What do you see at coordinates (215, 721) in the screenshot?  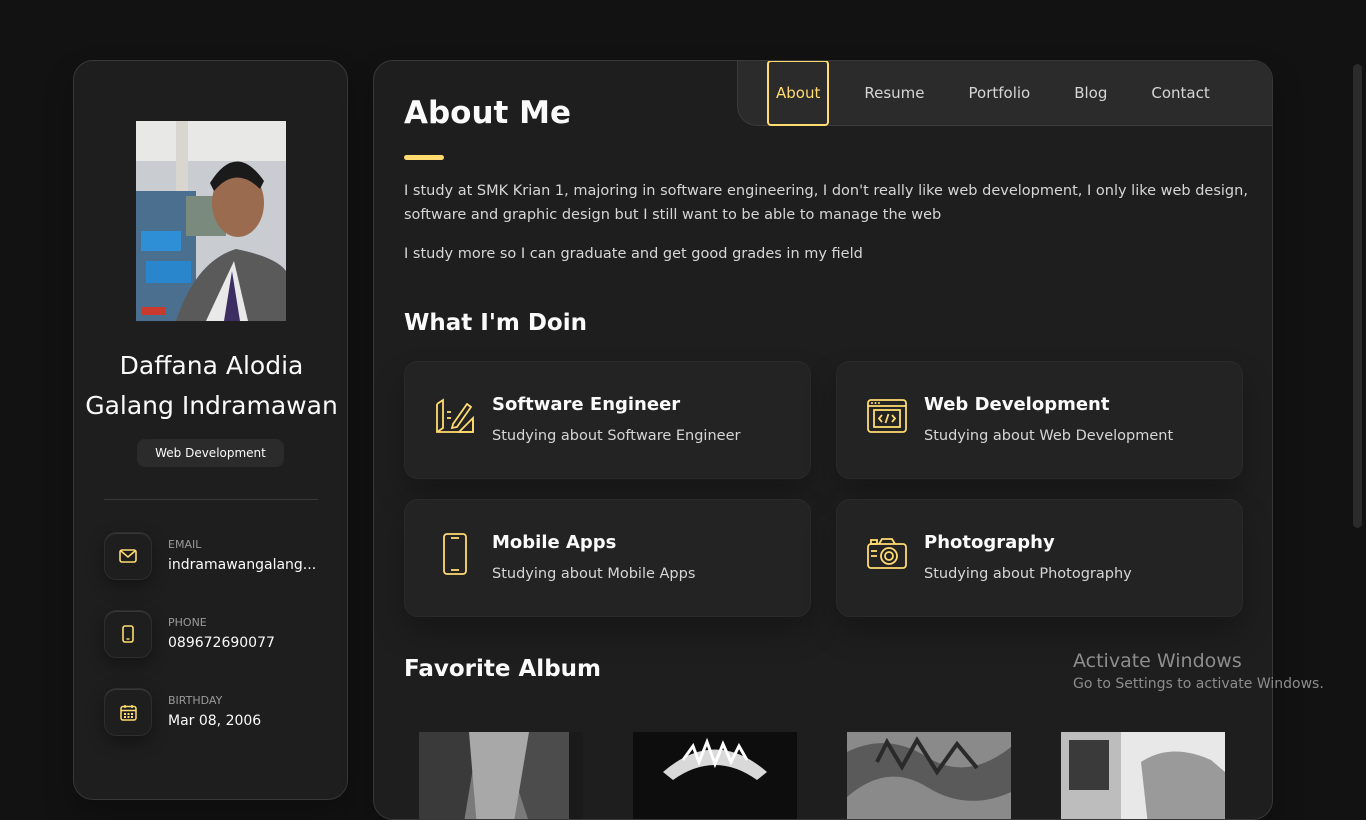 I see `contact-birthday-value: Mar 08, 2006` at bounding box center [215, 721].